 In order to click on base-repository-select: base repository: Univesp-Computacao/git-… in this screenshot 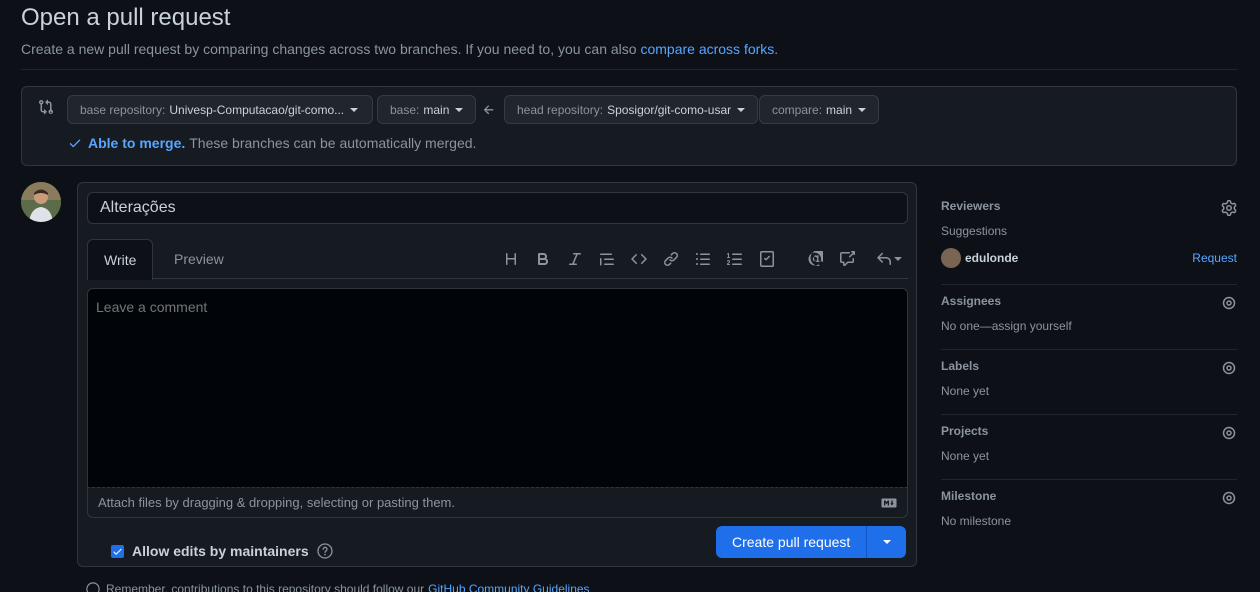, I will do `click(220, 109)`.